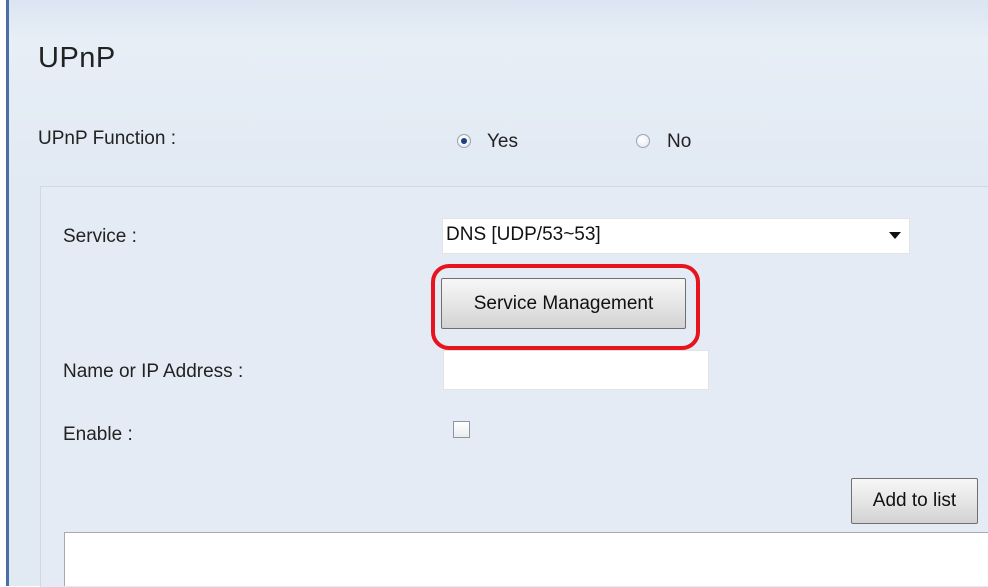 This screenshot has width=988, height=587. Describe the element at coordinates (153, 371) in the screenshot. I see `name-or-ip-label: Name or IP Address :` at that location.